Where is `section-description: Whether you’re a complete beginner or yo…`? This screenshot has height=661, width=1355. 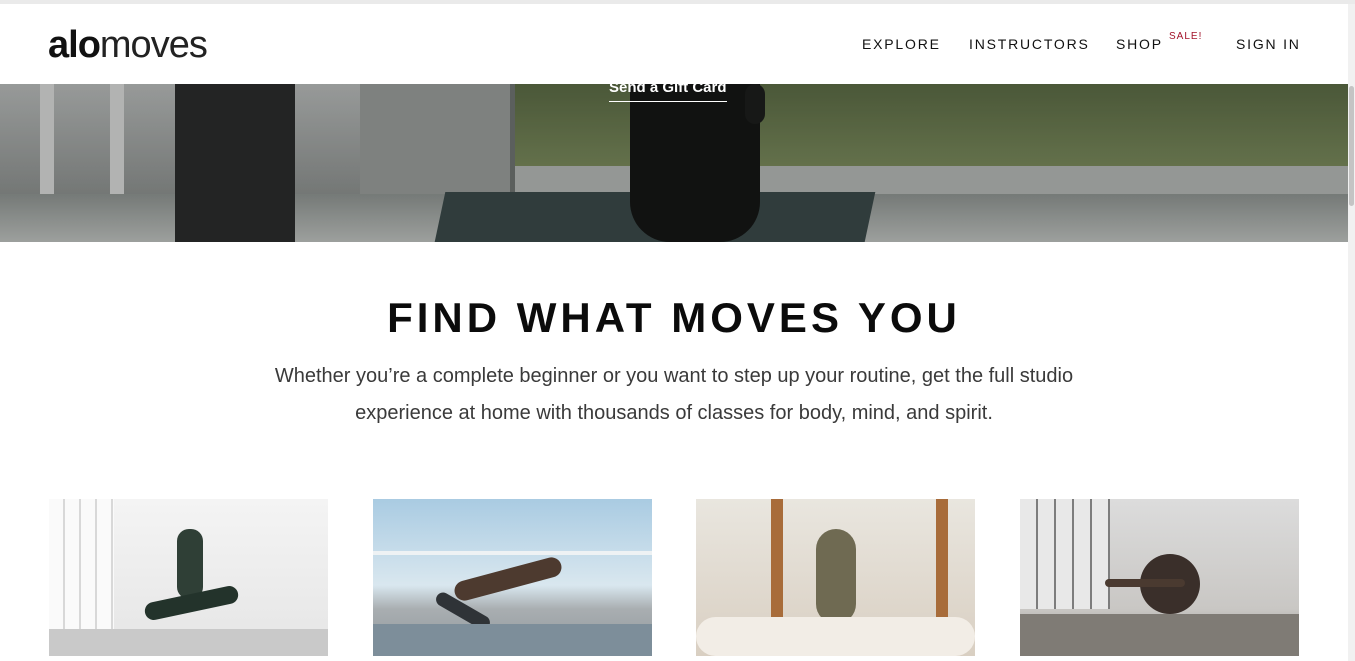 section-description: Whether you’re a complete beginner or yo… is located at coordinates (674, 395).